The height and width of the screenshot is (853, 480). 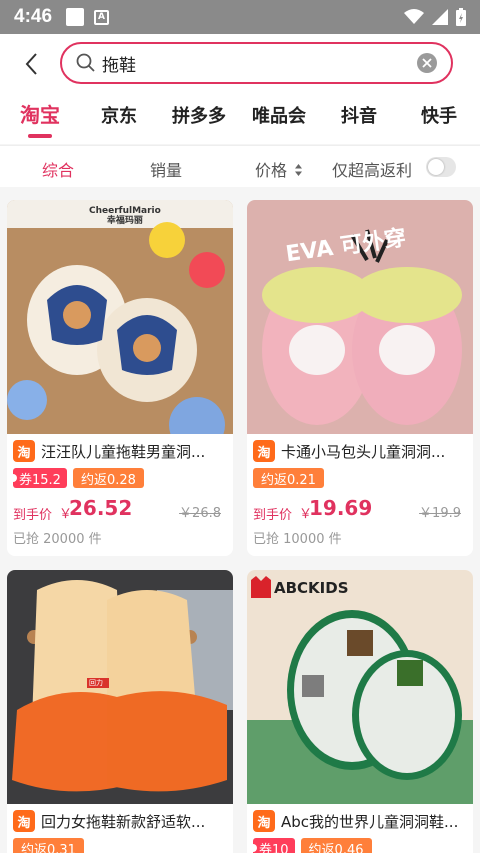 I want to click on tab-taobao: 淘宝, so click(x=40, y=113).